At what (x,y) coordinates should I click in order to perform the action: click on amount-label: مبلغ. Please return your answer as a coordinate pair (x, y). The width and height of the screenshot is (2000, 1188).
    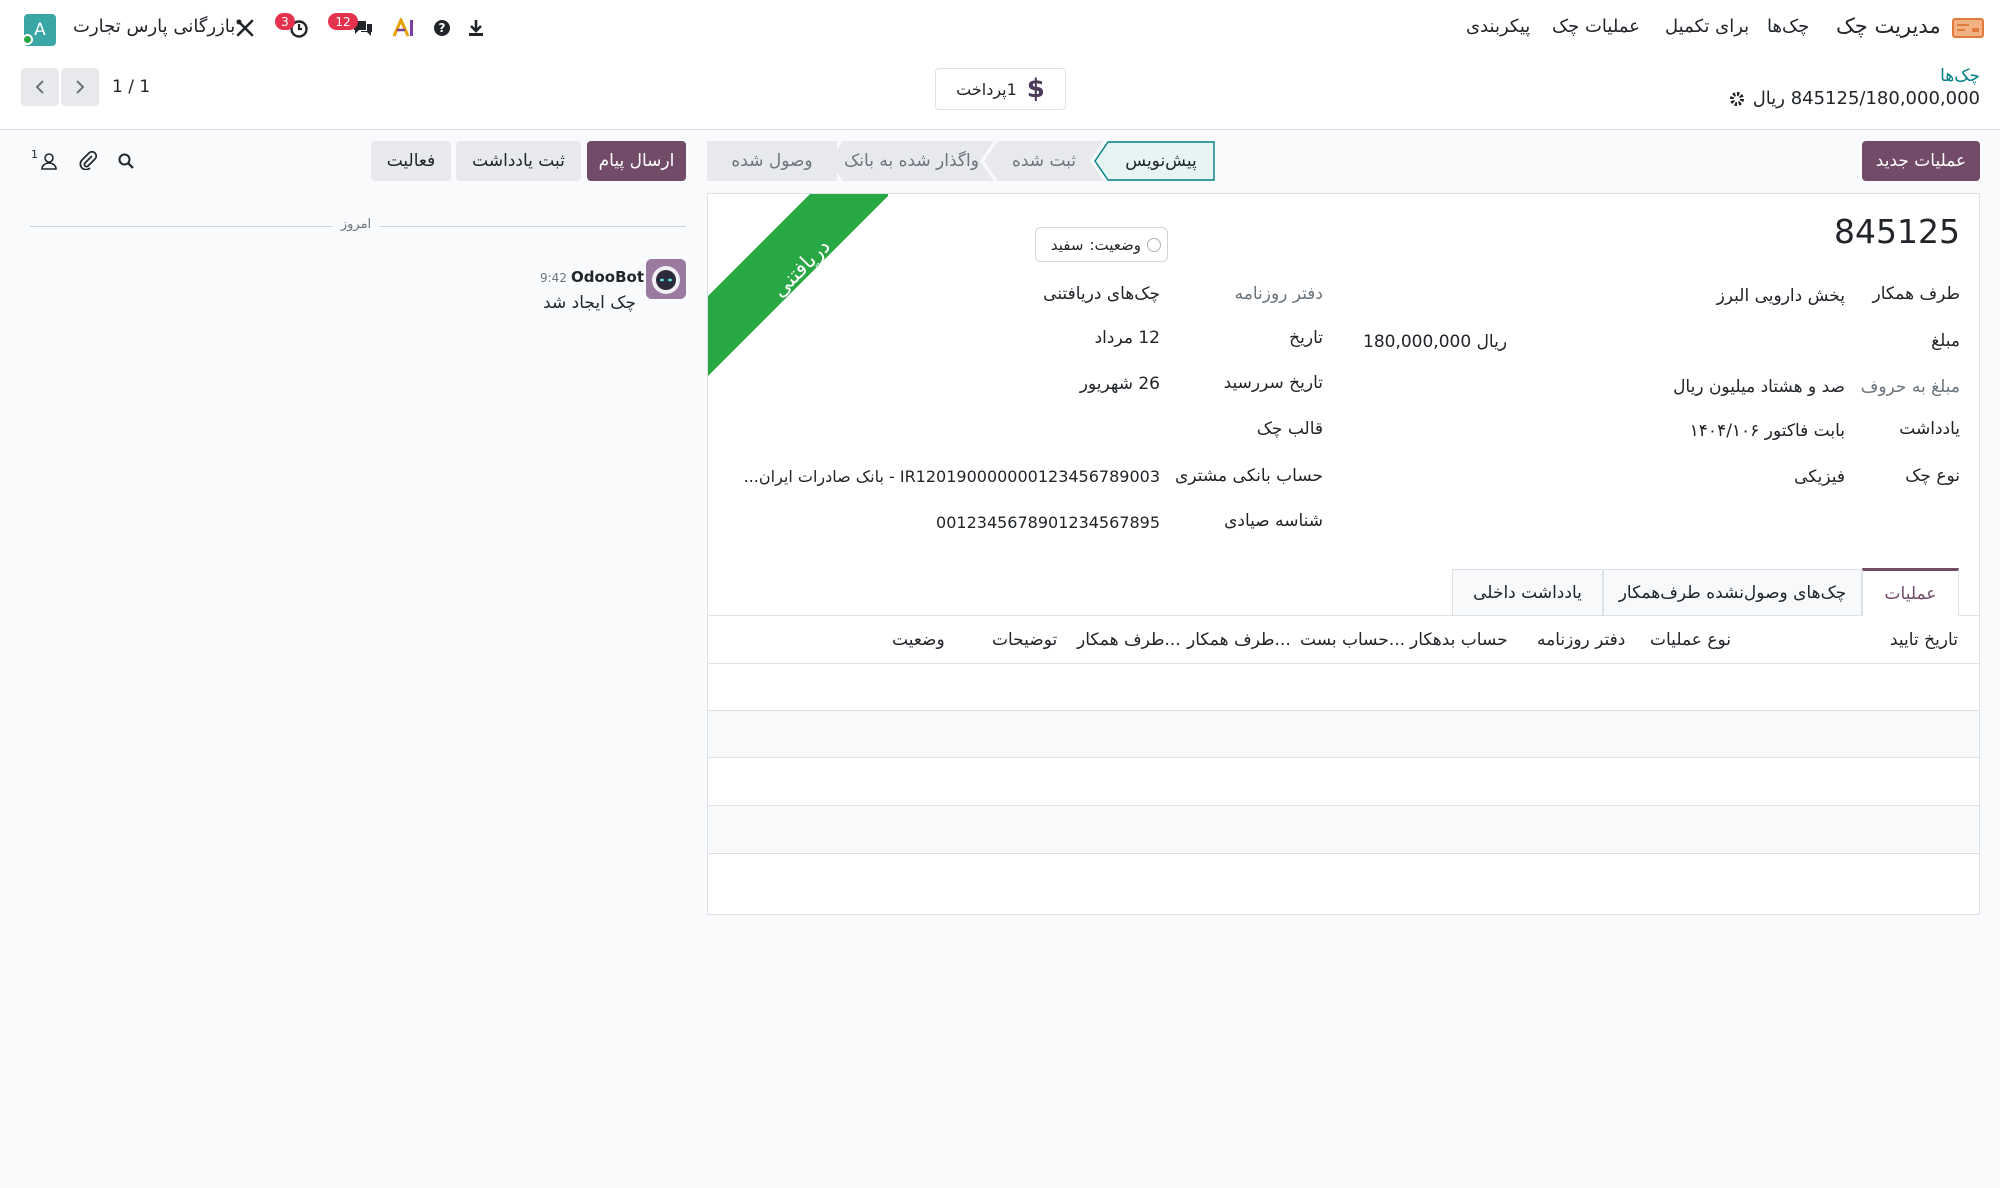
    Looking at the image, I should click on (1945, 341).